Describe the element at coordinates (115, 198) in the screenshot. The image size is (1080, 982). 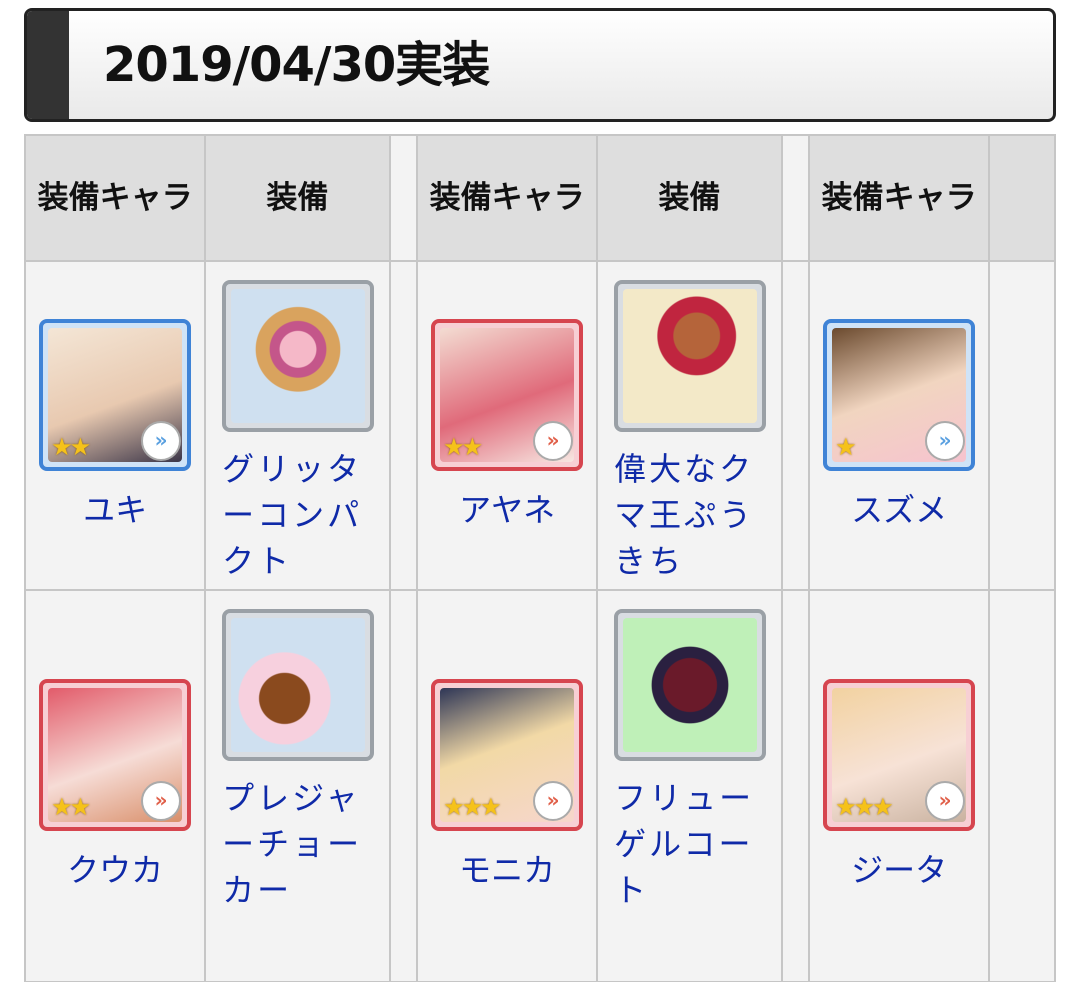
I see `header-chara-1: 装備キャラ` at that location.